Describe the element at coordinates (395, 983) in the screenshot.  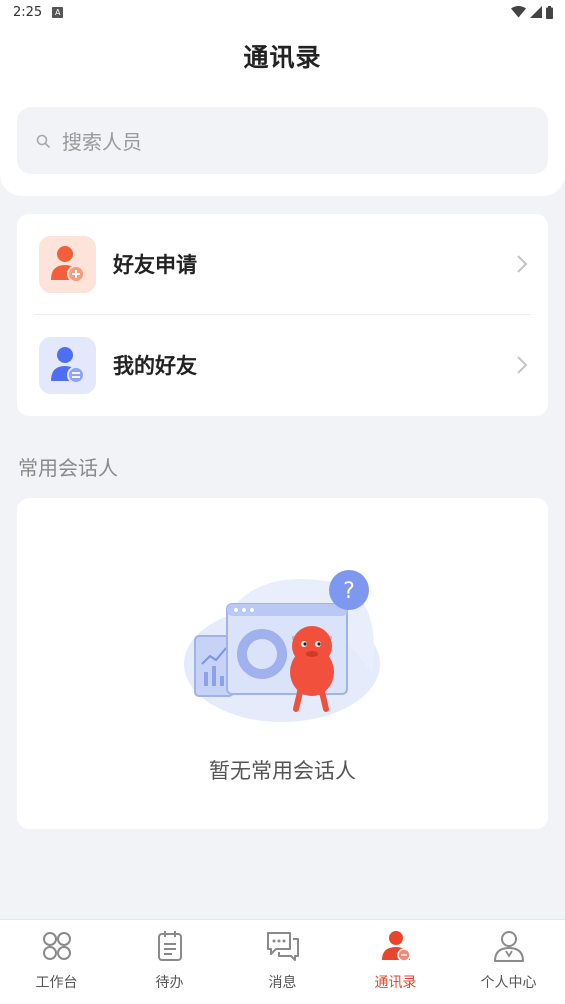
I see `tab-label: 通讯录` at that location.